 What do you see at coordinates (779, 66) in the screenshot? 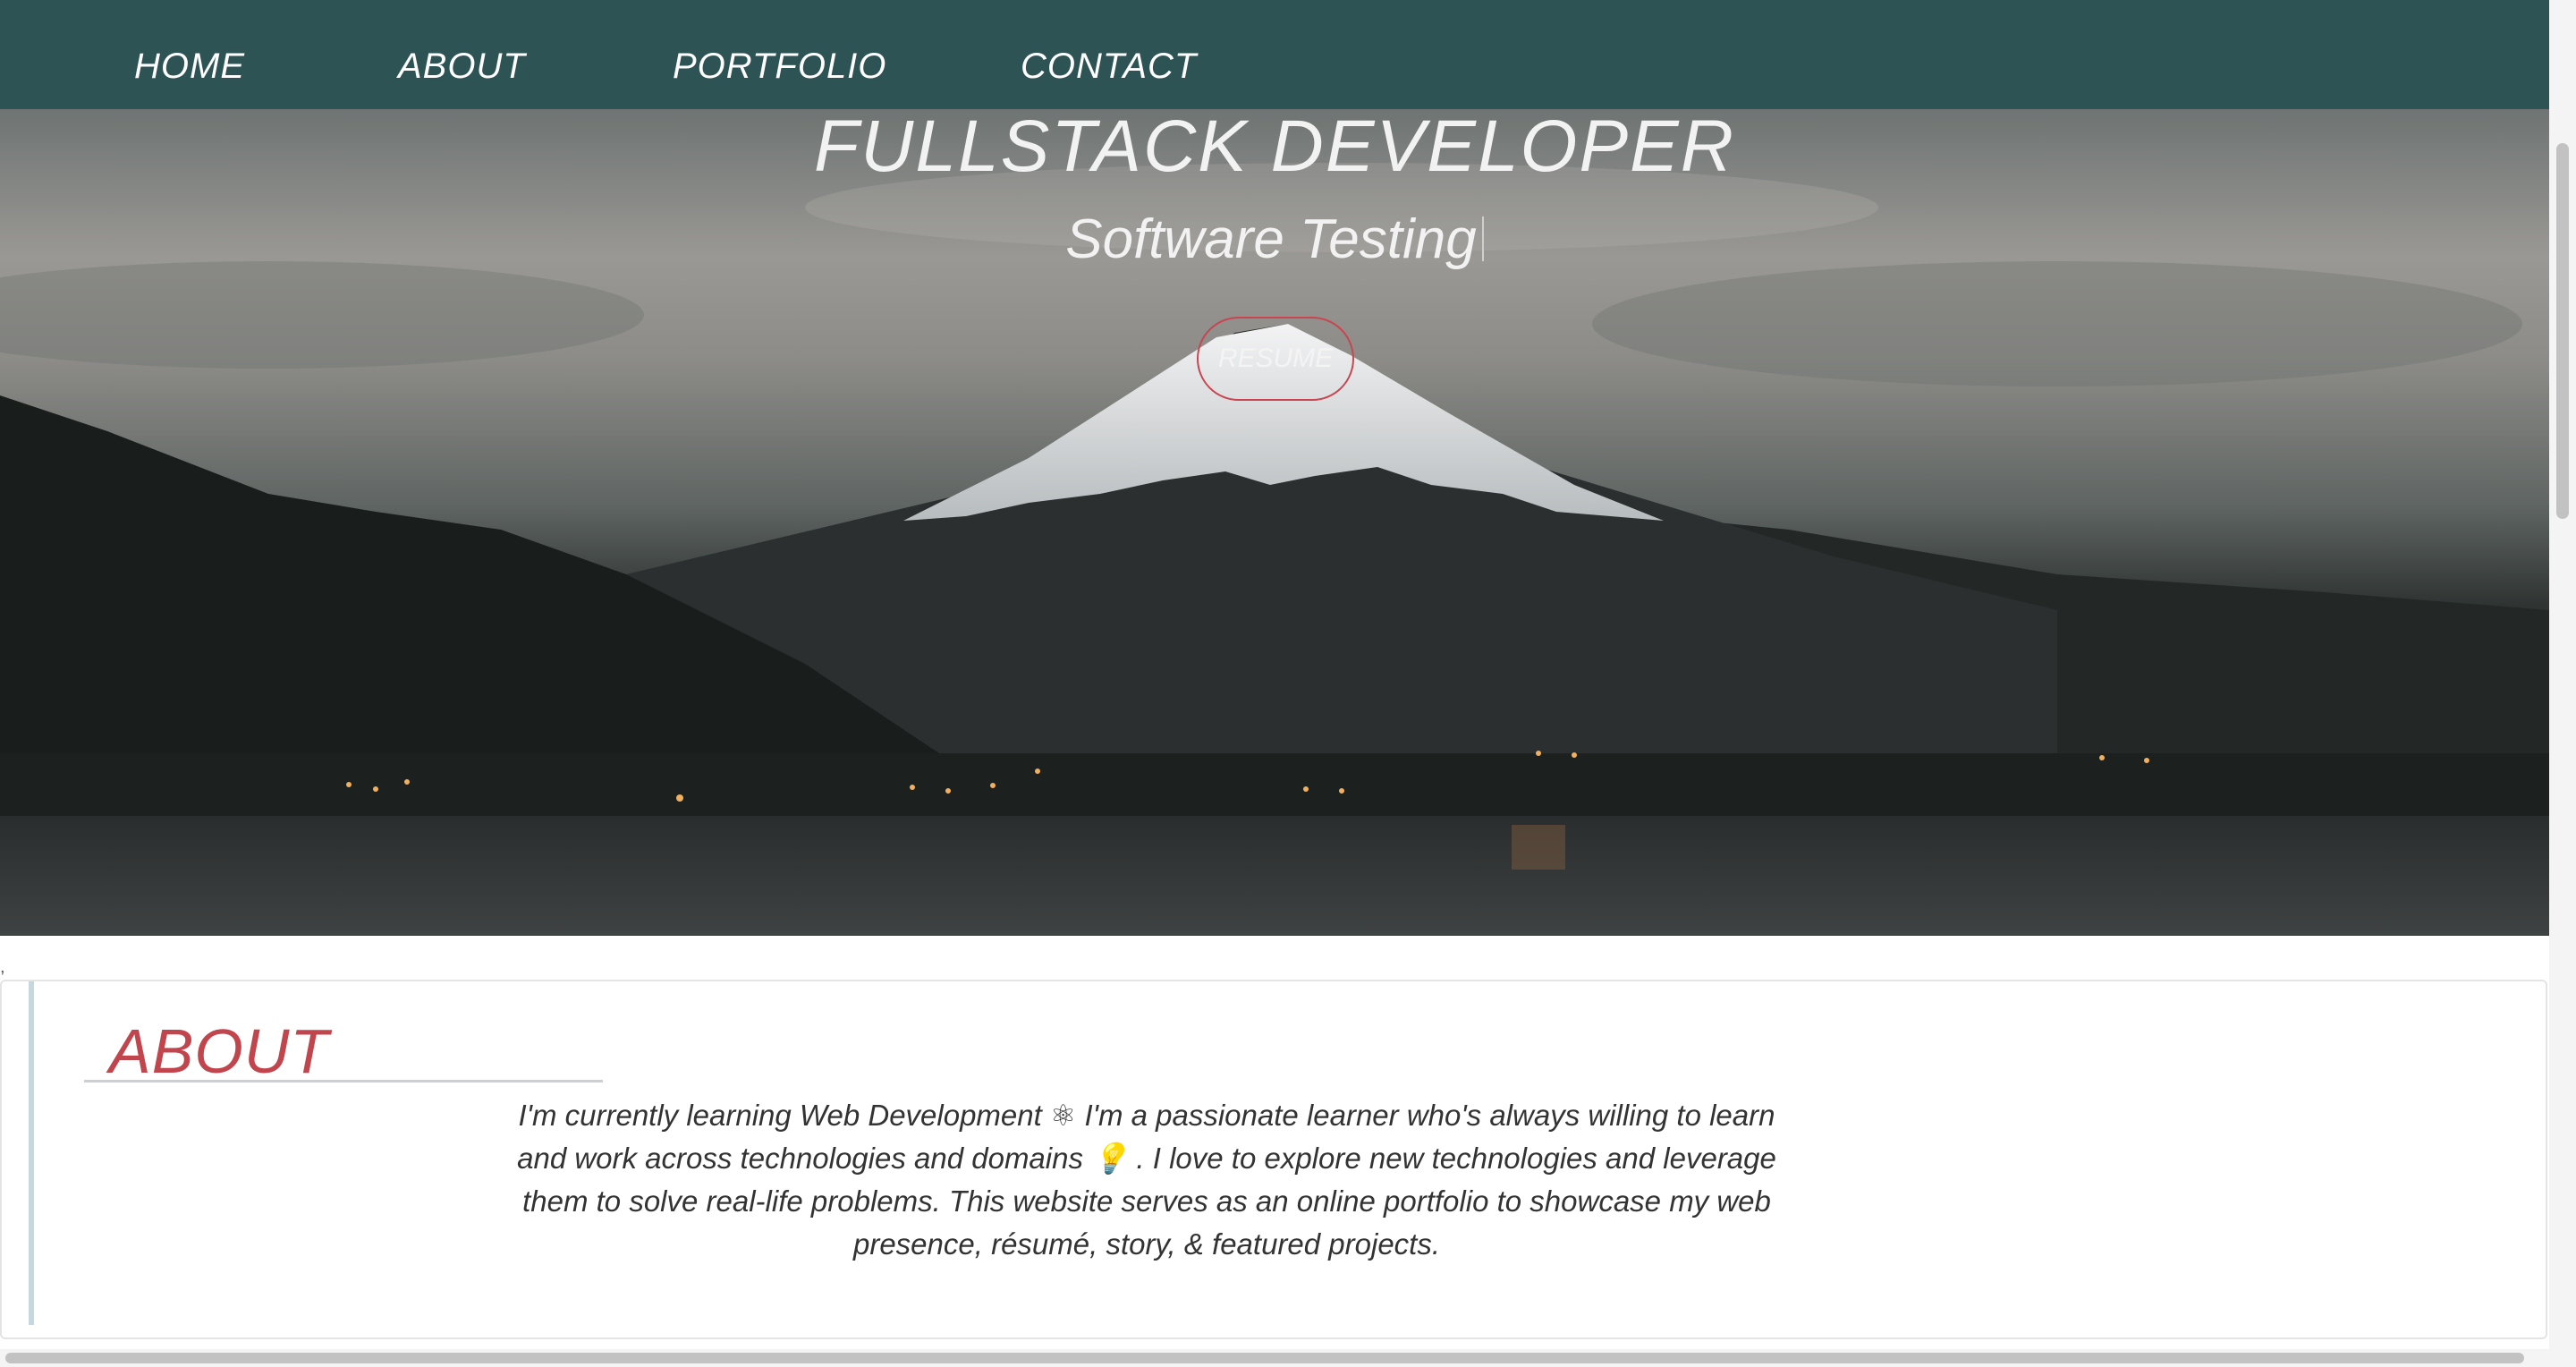
I see `nav-portfolio-link: PORTFOLIO` at bounding box center [779, 66].